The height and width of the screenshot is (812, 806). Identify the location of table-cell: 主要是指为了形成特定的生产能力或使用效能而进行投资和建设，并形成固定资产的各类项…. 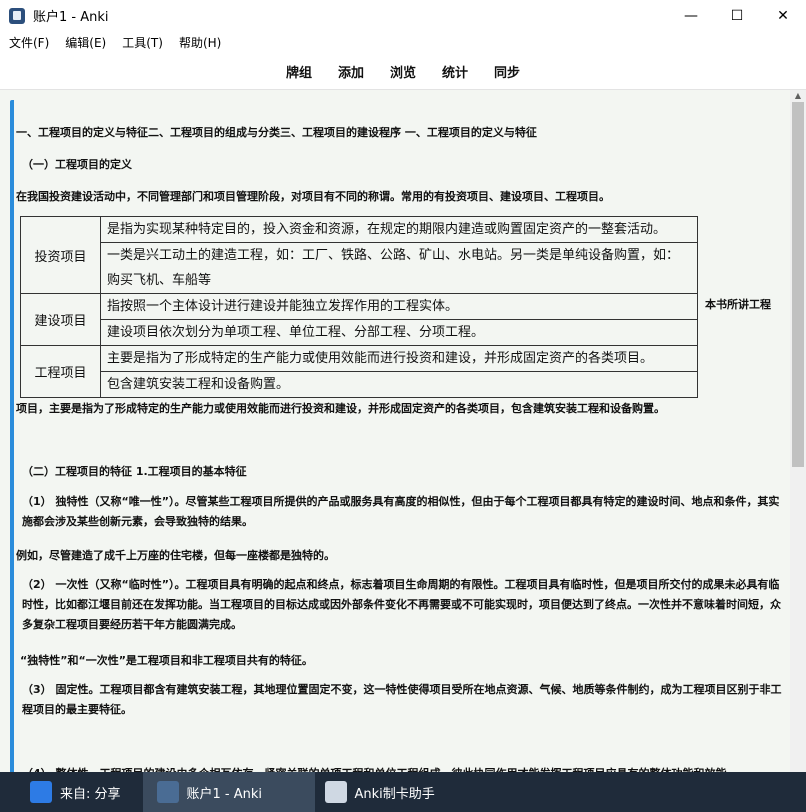
(399, 358).